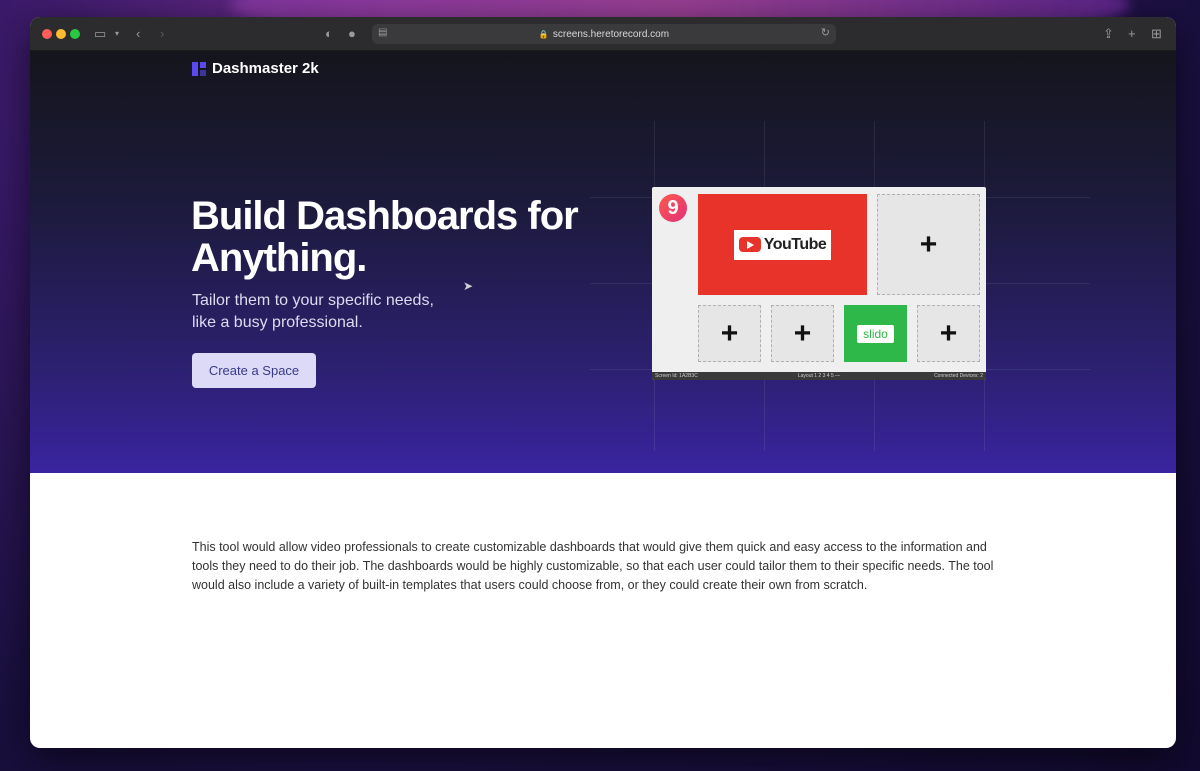 The image size is (1200, 771). Describe the element at coordinates (825, 32) in the screenshot. I see `reload-icon: ↻` at that location.